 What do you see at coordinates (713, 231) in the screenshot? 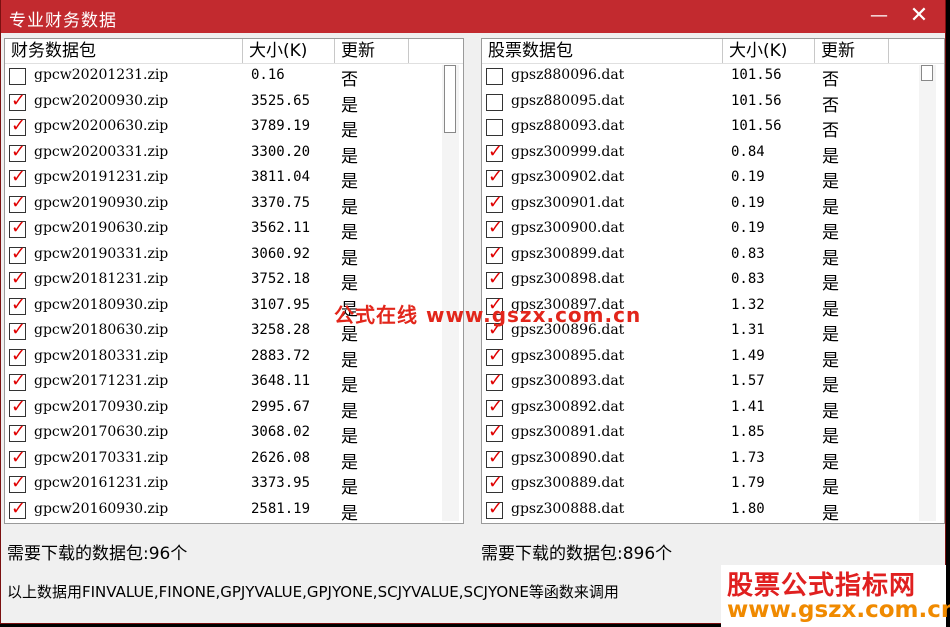
I see `table-row: ✓ gpsz300900.dat 0.19 是` at bounding box center [713, 231].